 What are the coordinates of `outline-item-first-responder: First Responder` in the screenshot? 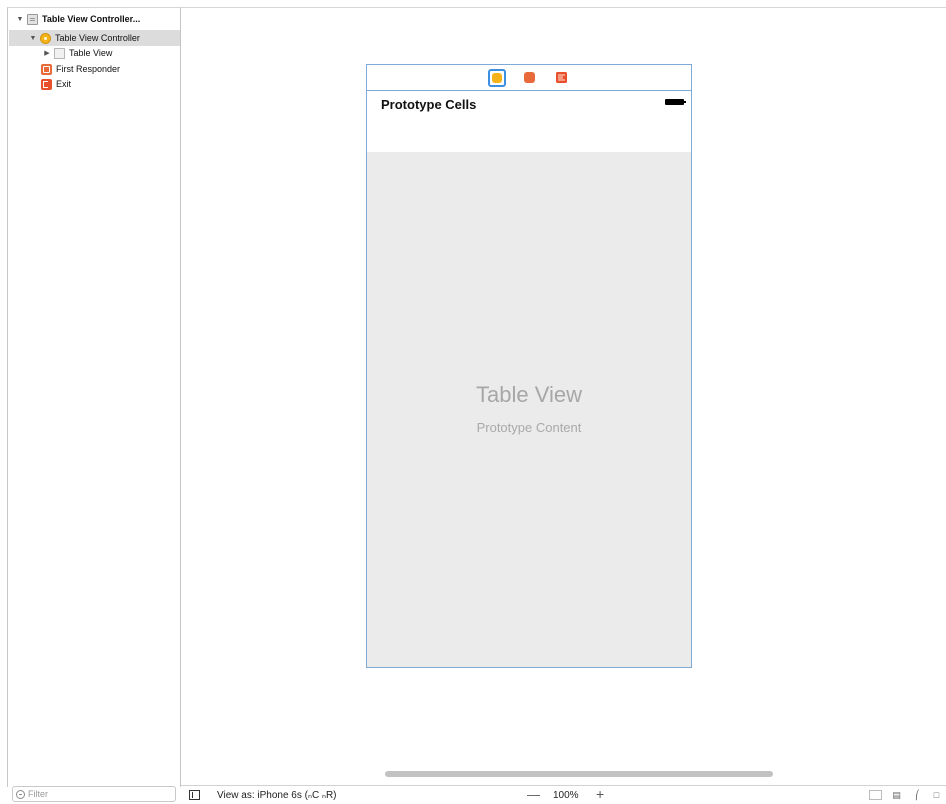 It's located at (94, 69).